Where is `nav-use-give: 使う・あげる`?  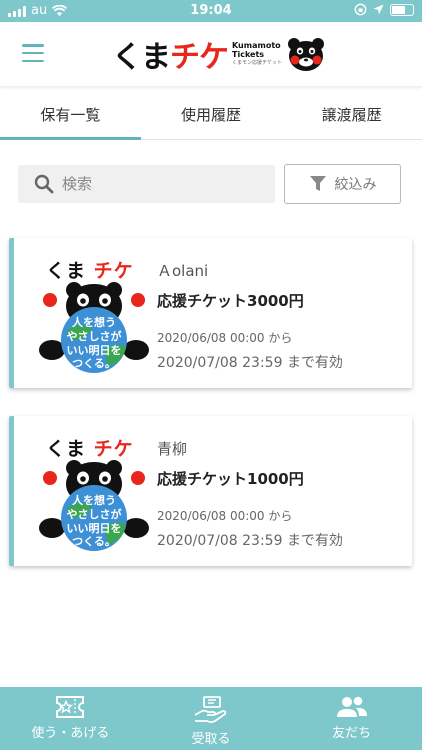 nav-use-give: 使う・あげる is located at coordinates (70, 718).